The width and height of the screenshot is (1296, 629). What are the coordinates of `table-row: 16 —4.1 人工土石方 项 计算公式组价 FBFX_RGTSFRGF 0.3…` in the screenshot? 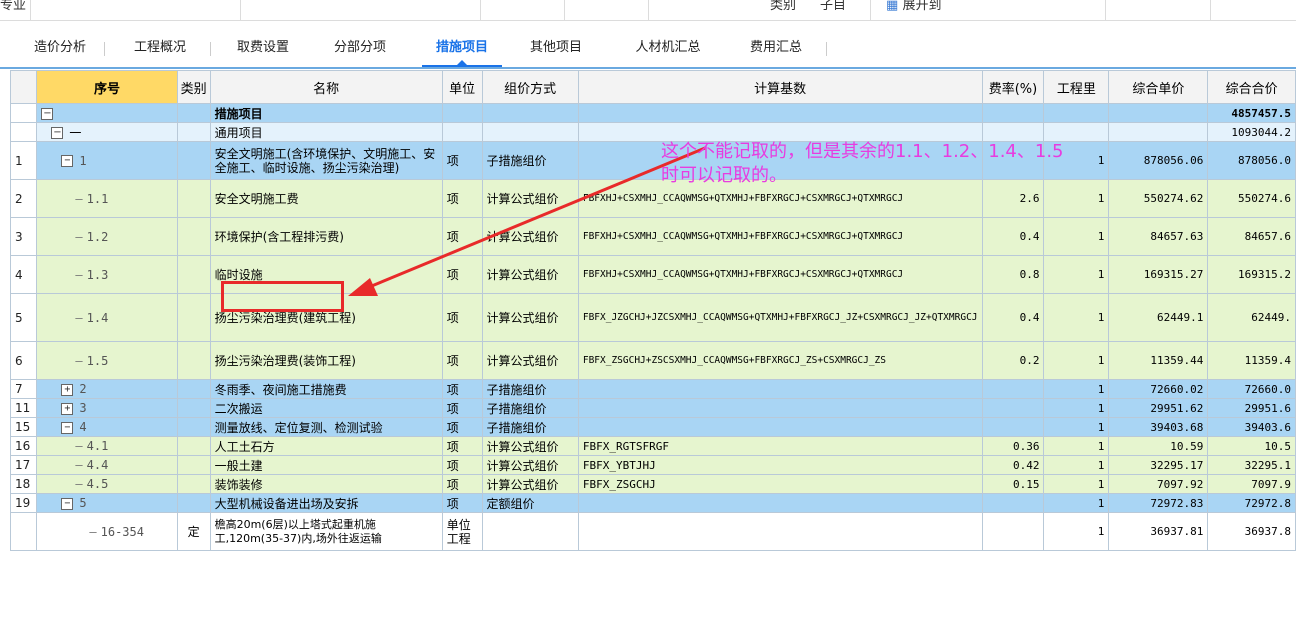 It's located at (652, 446).